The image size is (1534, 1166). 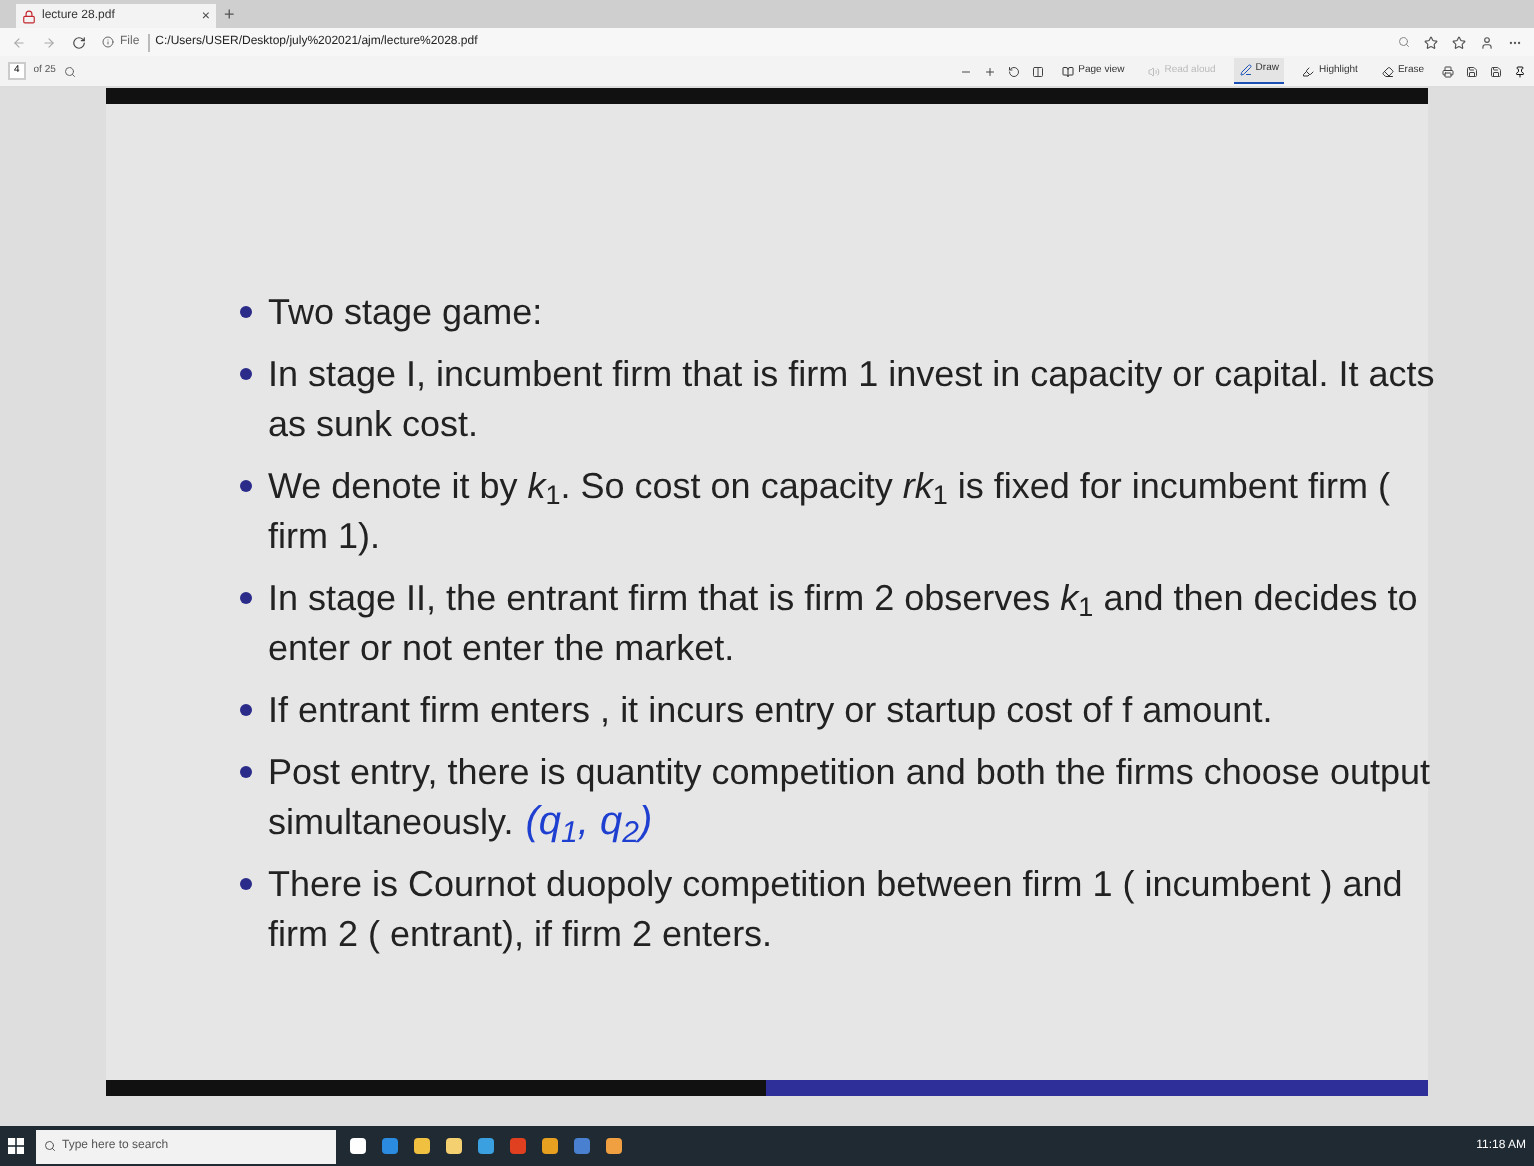 What do you see at coordinates (829, 488) in the screenshot?
I see `slide-text: We denote it by k$_{1}$. So cost on capacity rk$_{1}$ is fixed for incumbent firm (` at bounding box center [829, 488].